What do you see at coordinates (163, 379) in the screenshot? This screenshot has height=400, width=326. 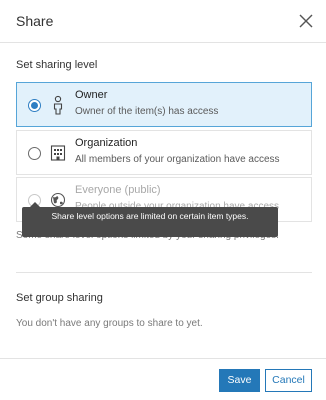 I see `dialog-footer: Save Cancel` at bounding box center [163, 379].